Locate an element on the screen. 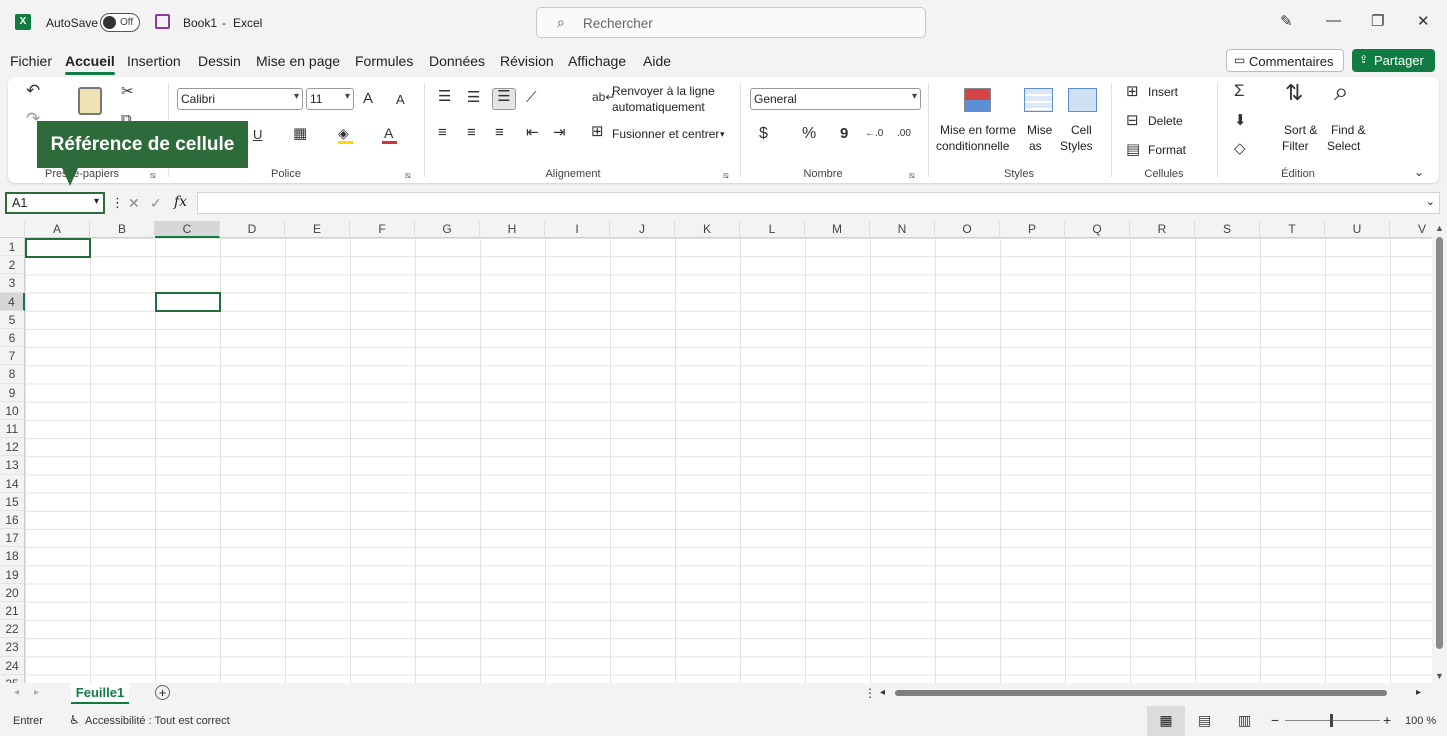 This screenshot has height=736, width=1447. sort-filter-line1: Sort & is located at coordinates (1300, 130).